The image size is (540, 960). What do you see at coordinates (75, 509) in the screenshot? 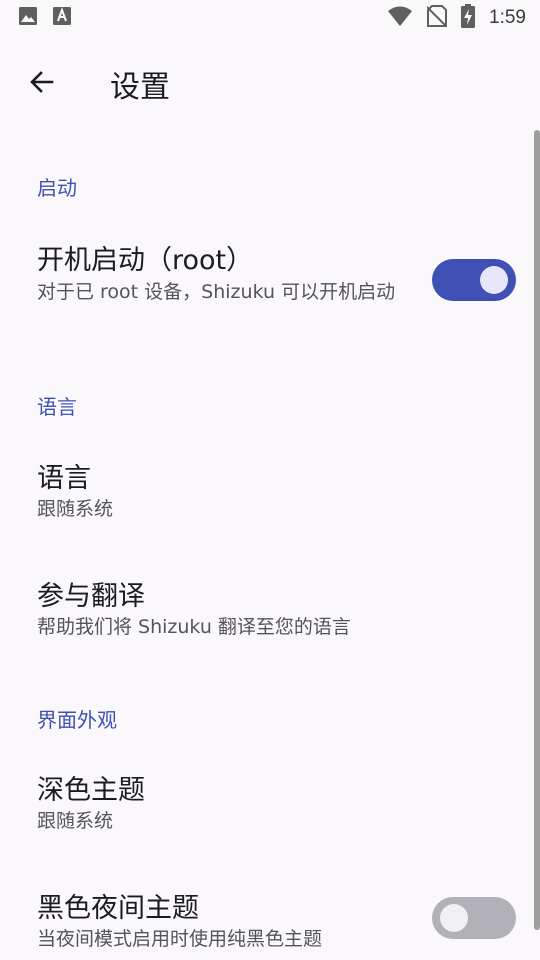
I see `pref-language-summary: 跟随系统` at bounding box center [75, 509].